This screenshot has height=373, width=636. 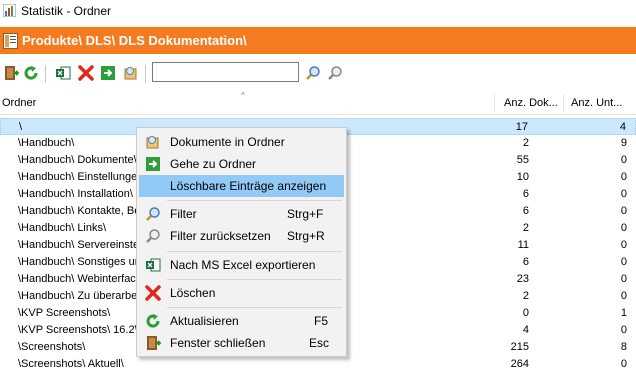 I want to click on menu-item-reset-filter: Filter zurücksetzen Strg+R, so click(x=241, y=236).